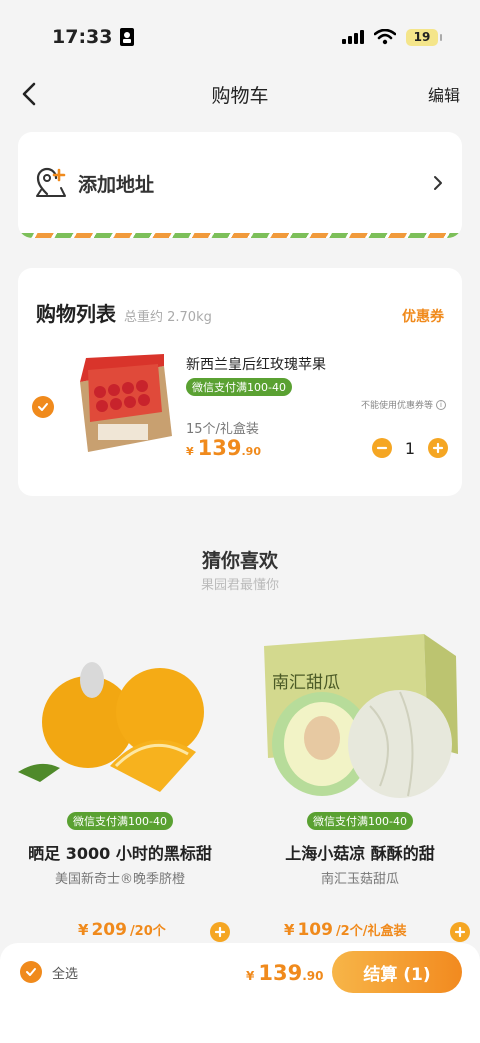  I want to click on contact-card-icon, so click(127, 37).